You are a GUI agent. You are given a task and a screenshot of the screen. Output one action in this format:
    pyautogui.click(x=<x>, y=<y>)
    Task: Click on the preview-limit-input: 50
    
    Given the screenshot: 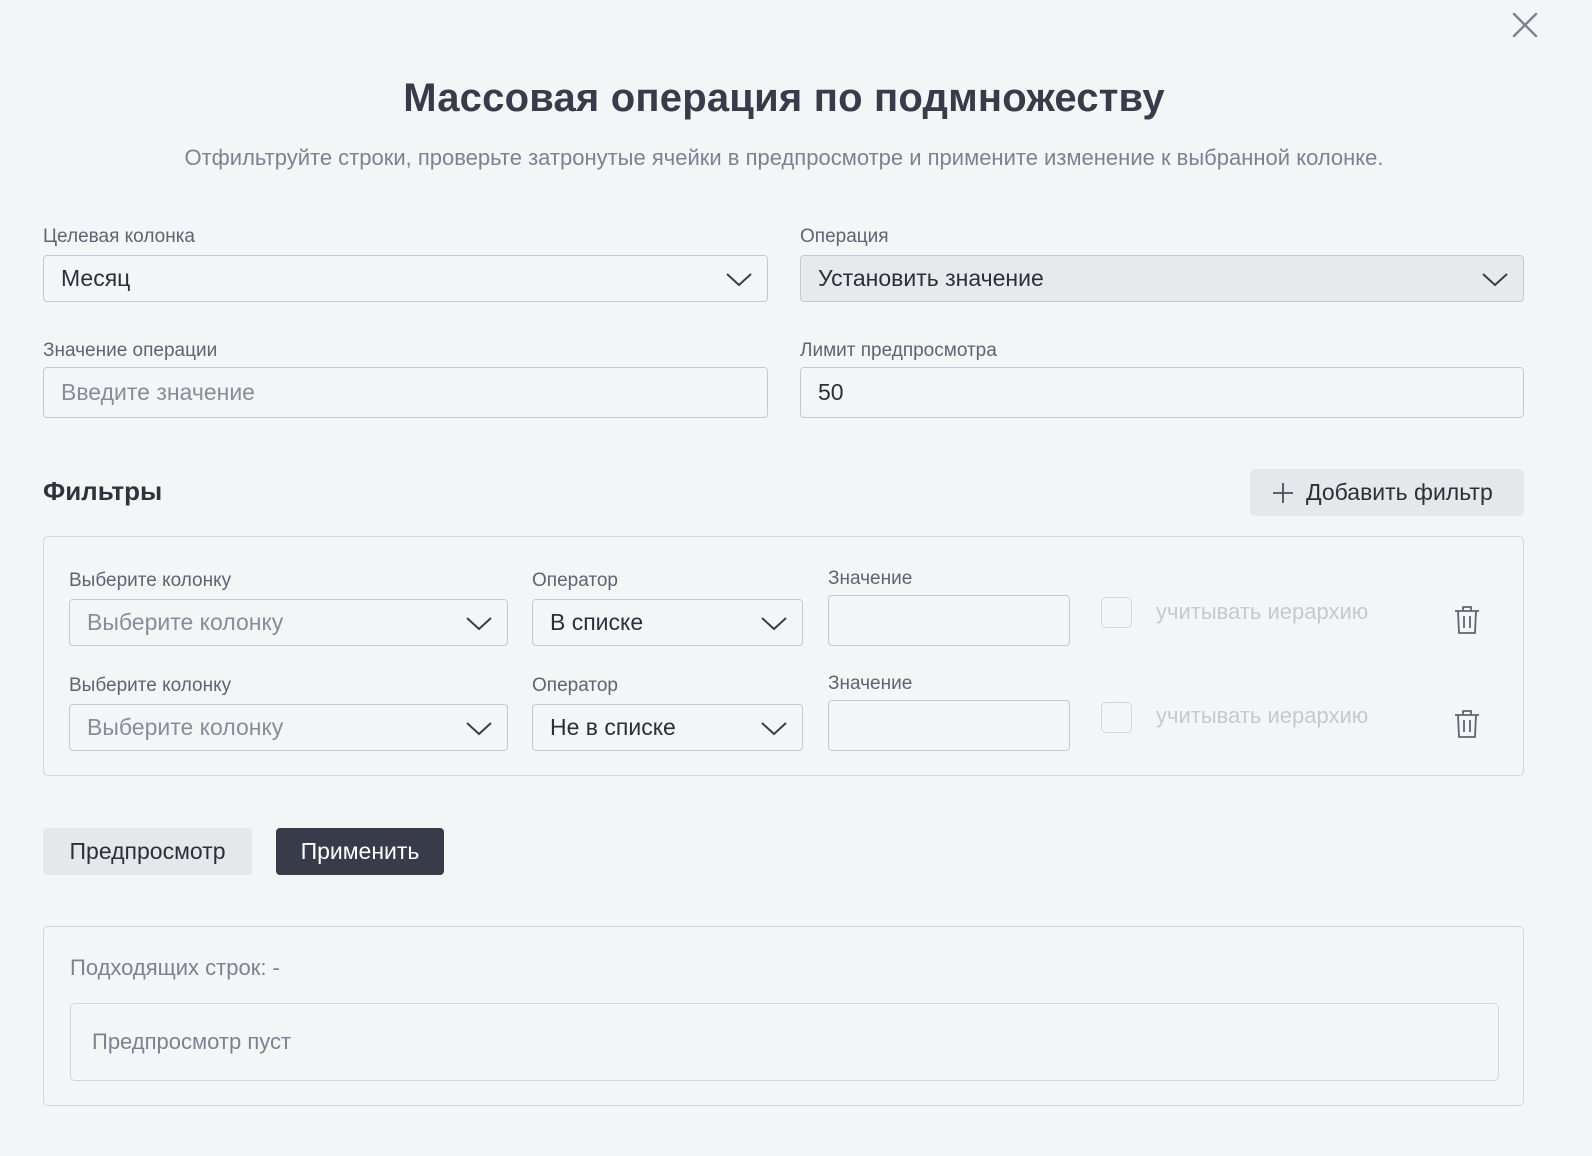 What is the action you would take?
    pyautogui.click(x=1162, y=392)
    